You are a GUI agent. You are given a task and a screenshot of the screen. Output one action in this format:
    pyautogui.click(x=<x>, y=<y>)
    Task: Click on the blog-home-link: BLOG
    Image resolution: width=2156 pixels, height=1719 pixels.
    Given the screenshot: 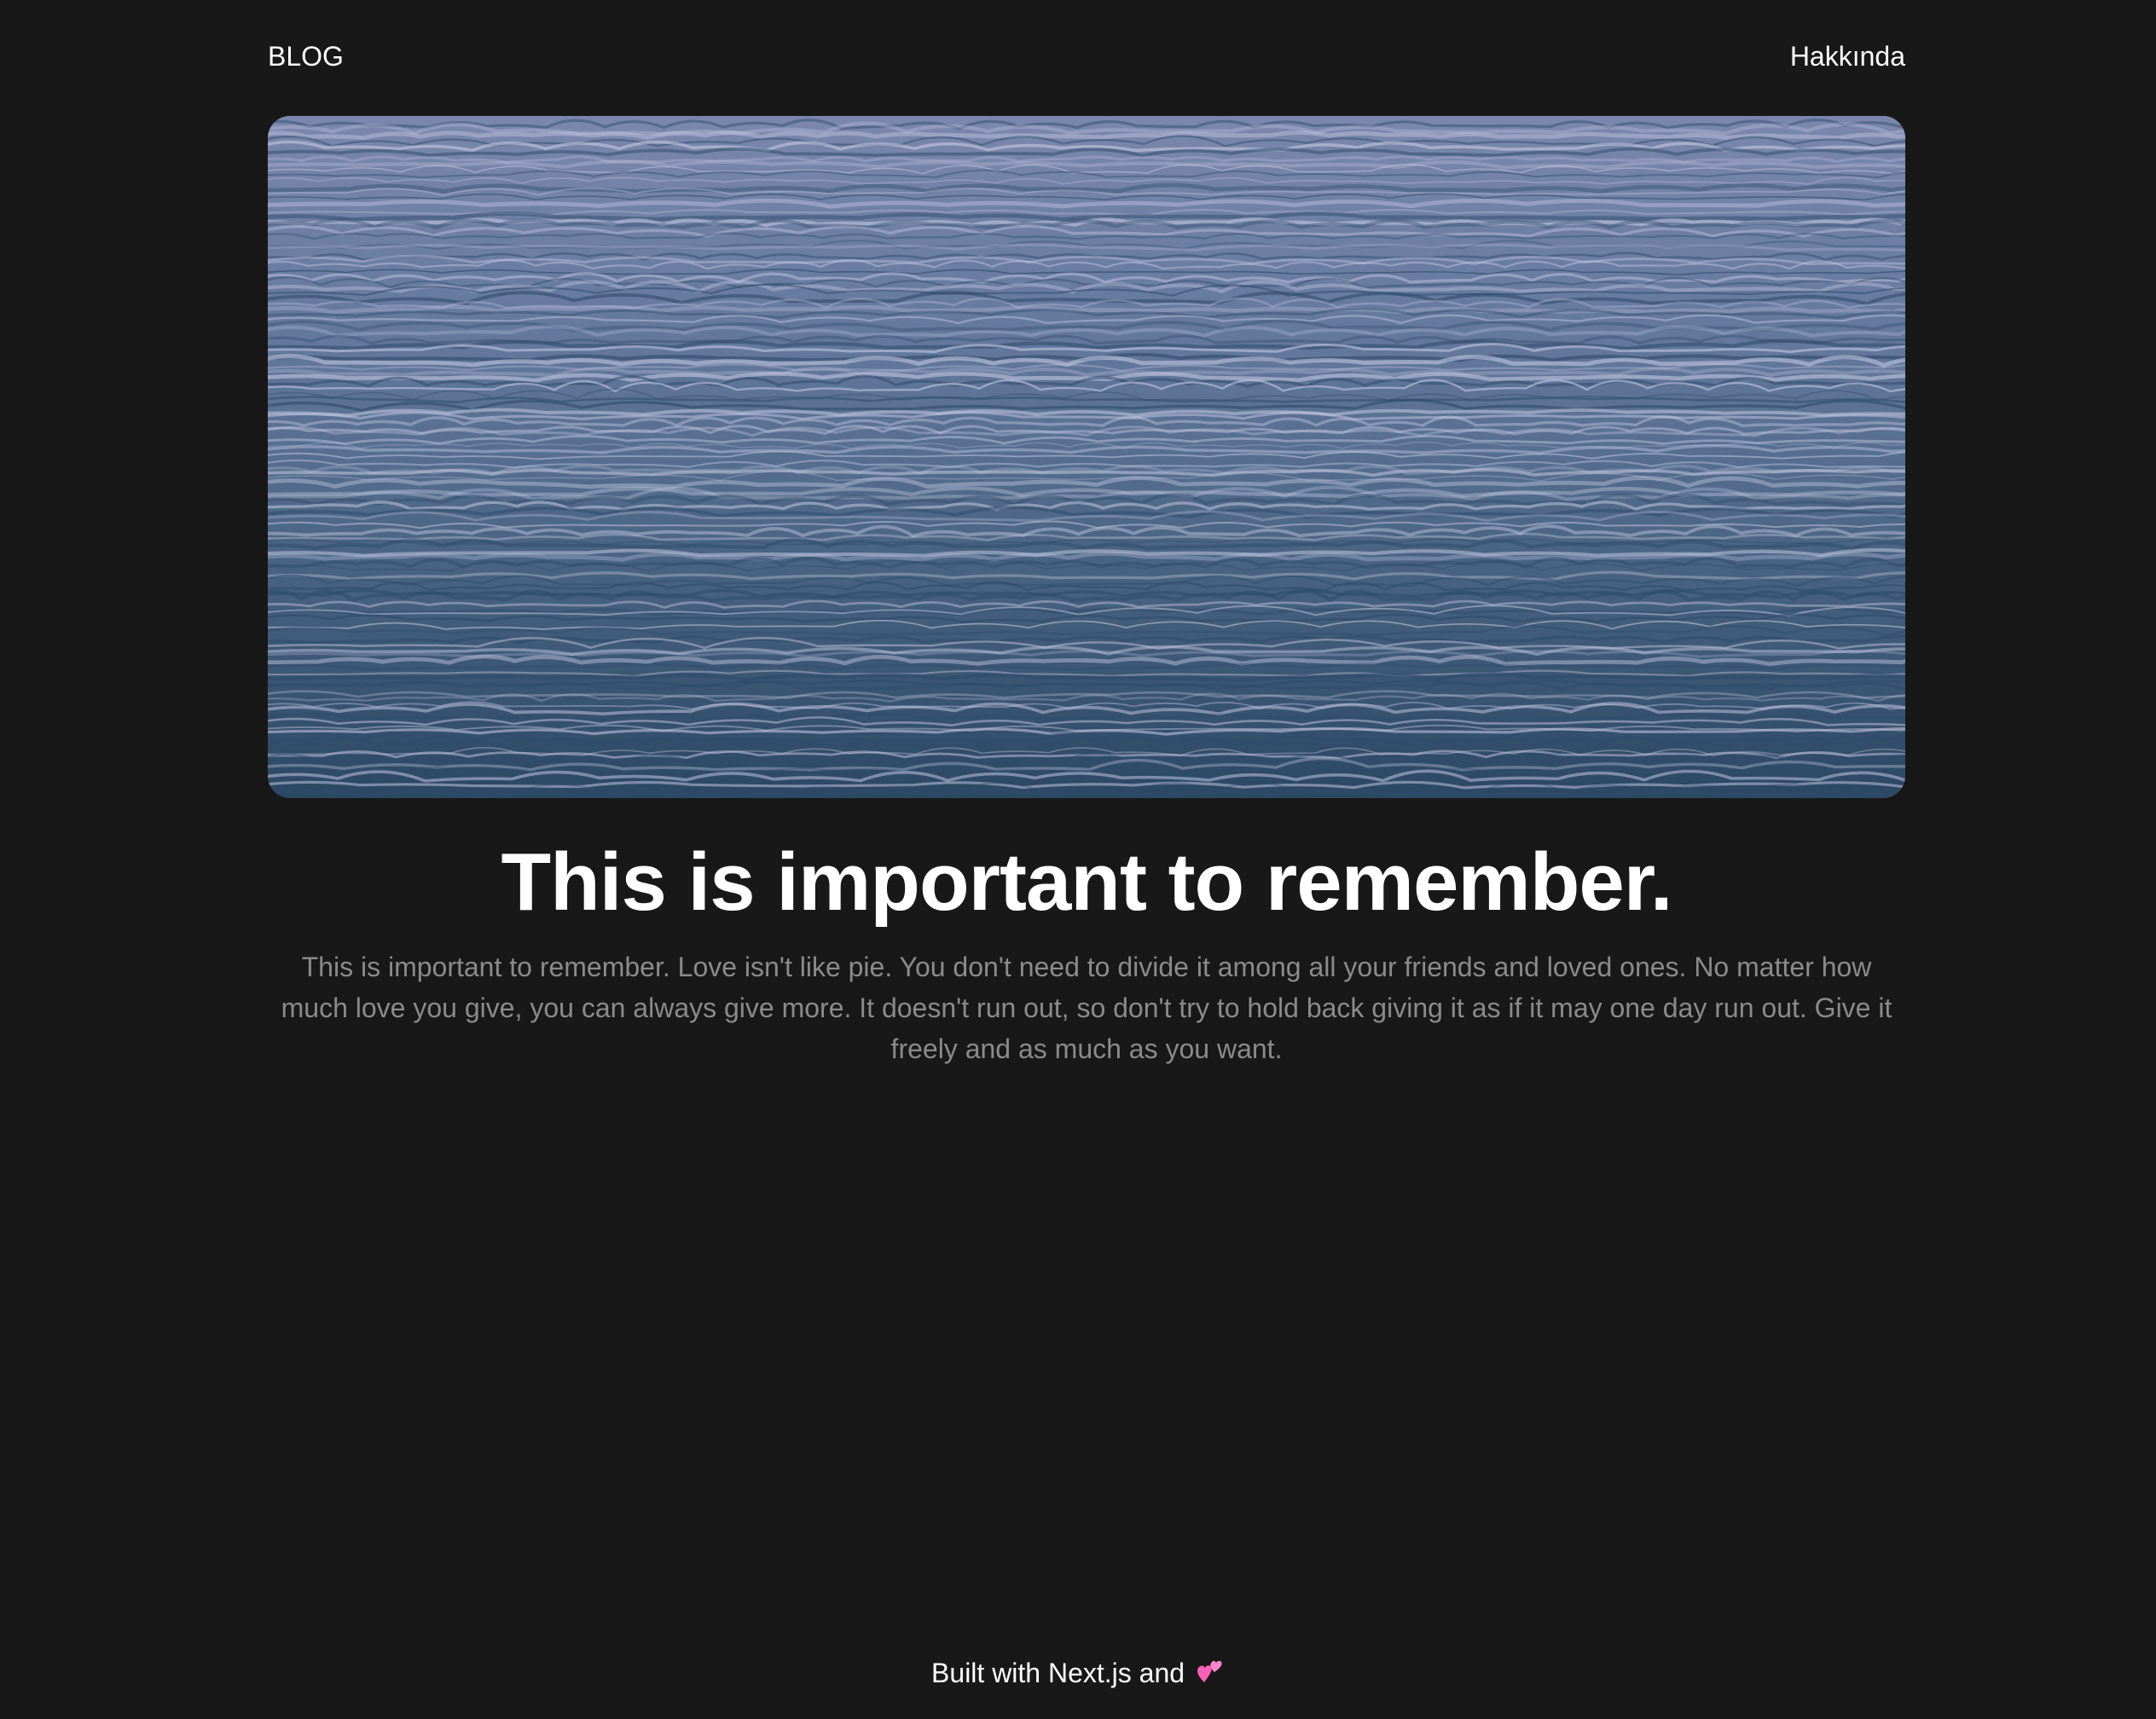 What is the action you would take?
    pyautogui.click(x=306, y=56)
    